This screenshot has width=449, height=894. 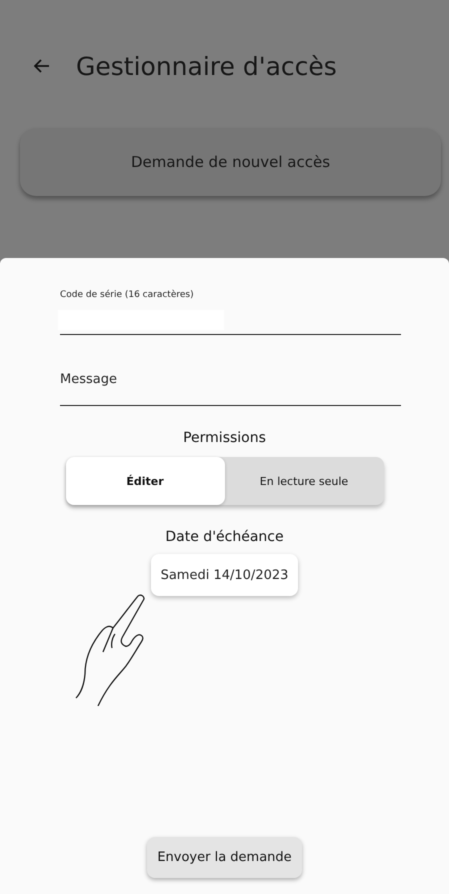 I want to click on back-arrow-icon, so click(x=42, y=66).